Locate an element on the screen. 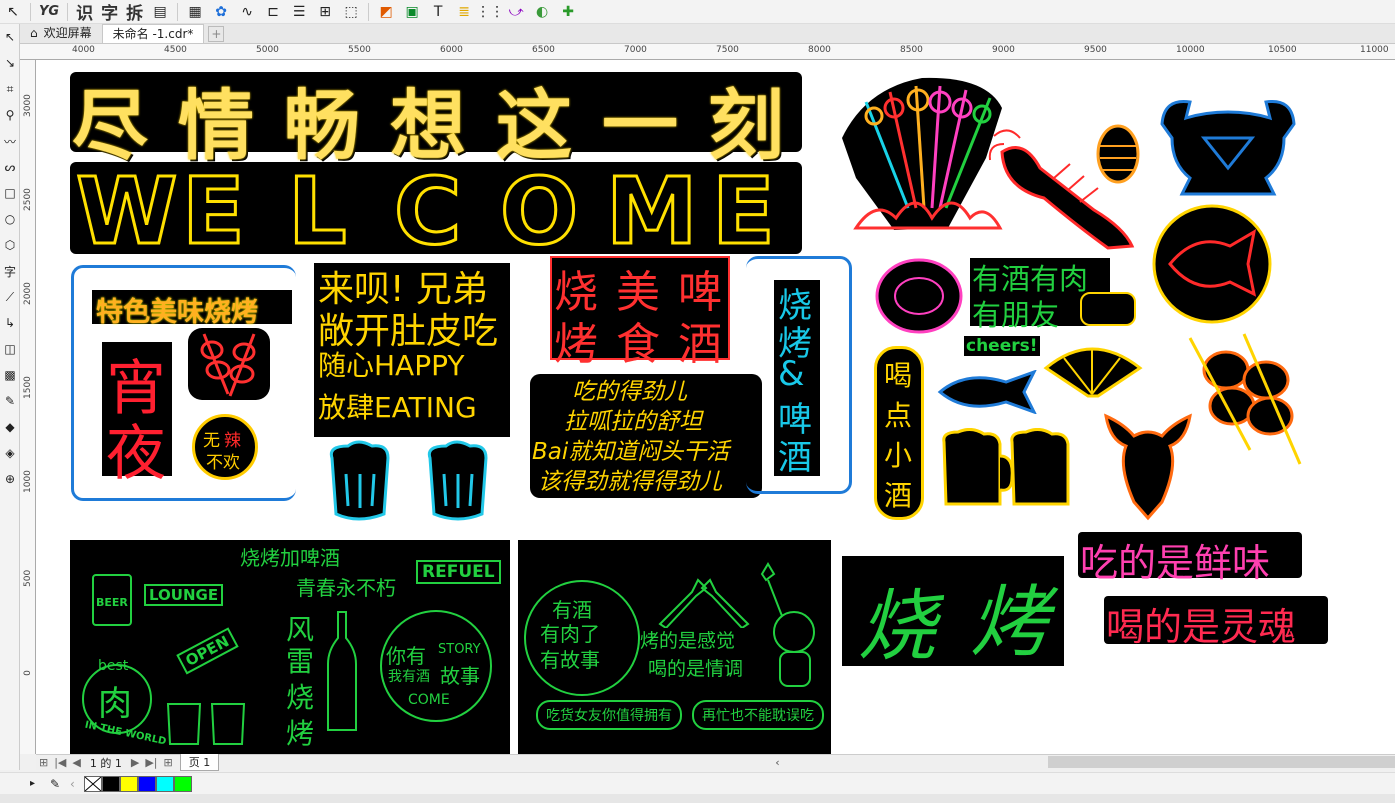 This screenshot has width=1395, height=803. lobster-icon is located at coordinates (1148, 467).